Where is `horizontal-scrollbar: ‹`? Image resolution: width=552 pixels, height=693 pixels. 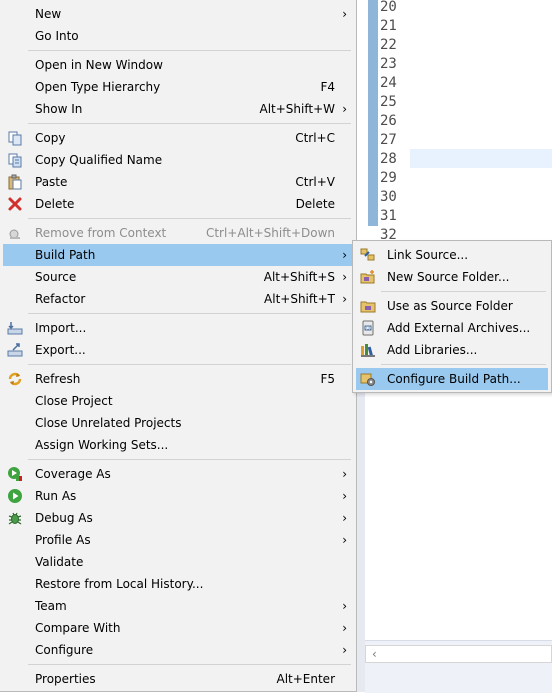
horizontal-scrollbar: ‹ is located at coordinates (458, 654).